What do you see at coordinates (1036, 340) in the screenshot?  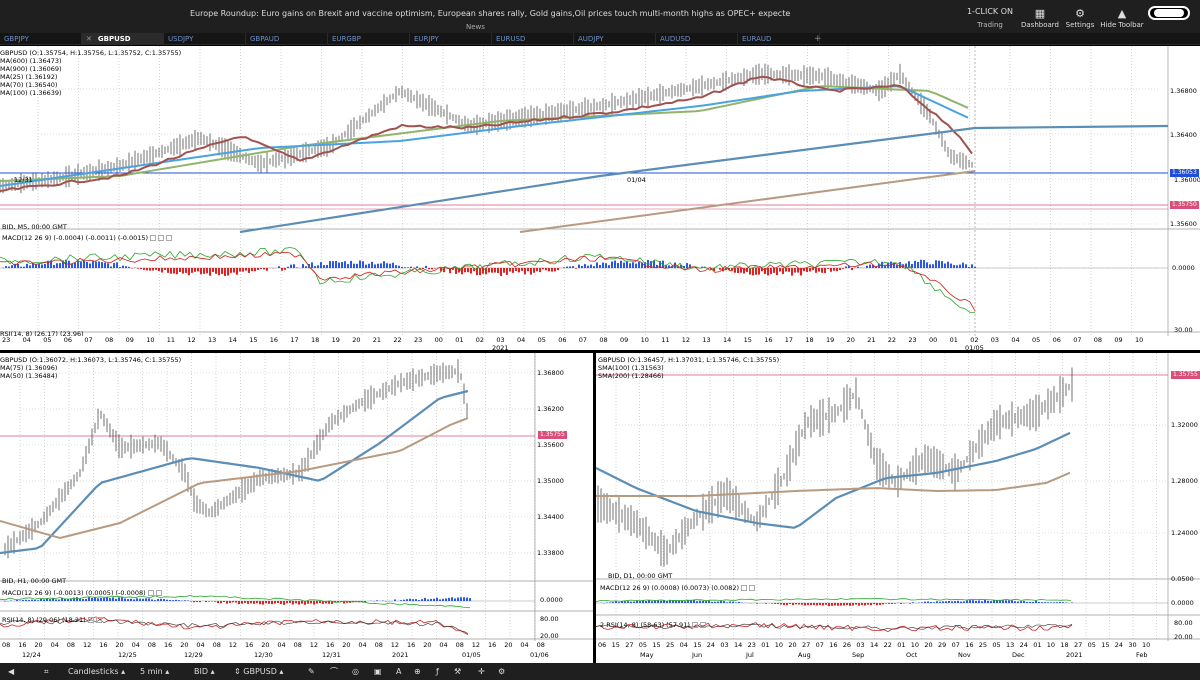 I see `x-tick: 05` at bounding box center [1036, 340].